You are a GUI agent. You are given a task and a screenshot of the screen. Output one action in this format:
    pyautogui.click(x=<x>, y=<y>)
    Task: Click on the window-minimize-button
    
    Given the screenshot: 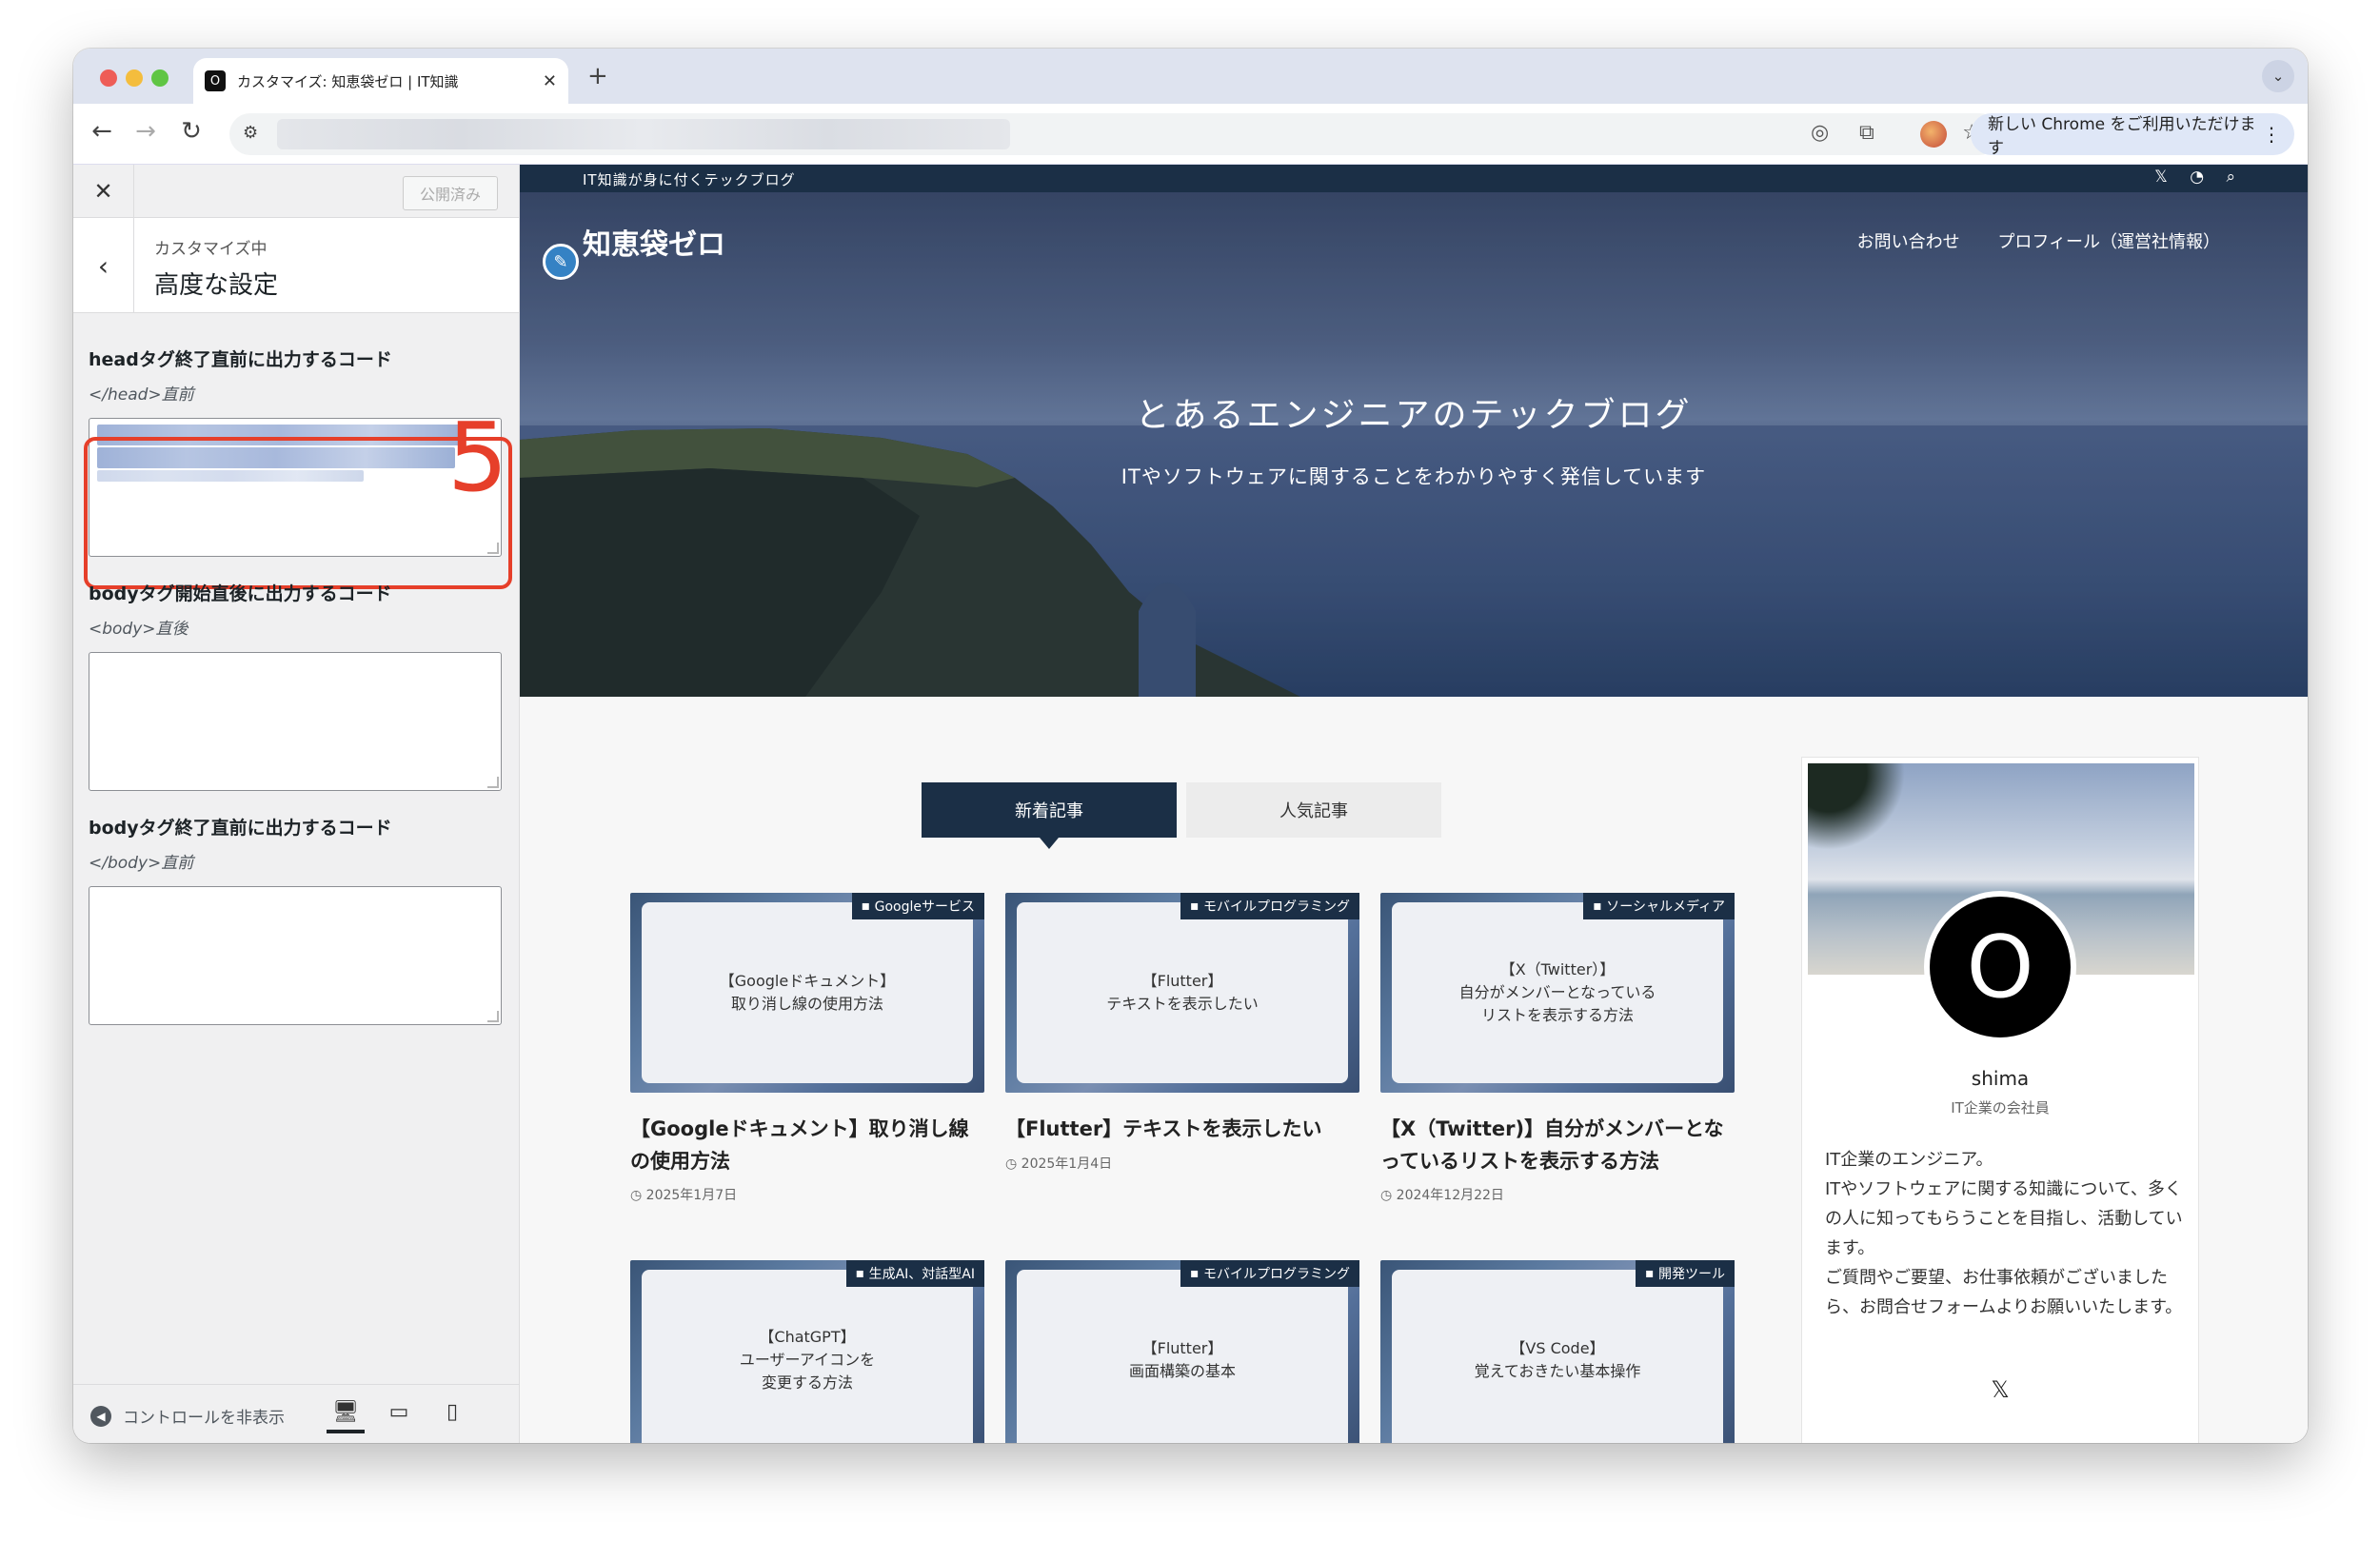 What is the action you would take?
    pyautogui.click(x=134, y=78)
    